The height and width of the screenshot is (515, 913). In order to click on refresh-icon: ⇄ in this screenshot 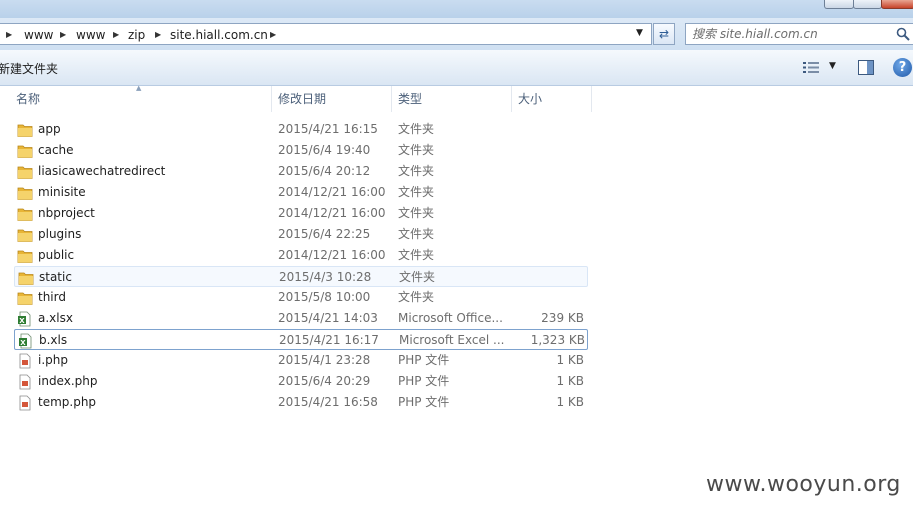, I will do `click(664, 34)`.